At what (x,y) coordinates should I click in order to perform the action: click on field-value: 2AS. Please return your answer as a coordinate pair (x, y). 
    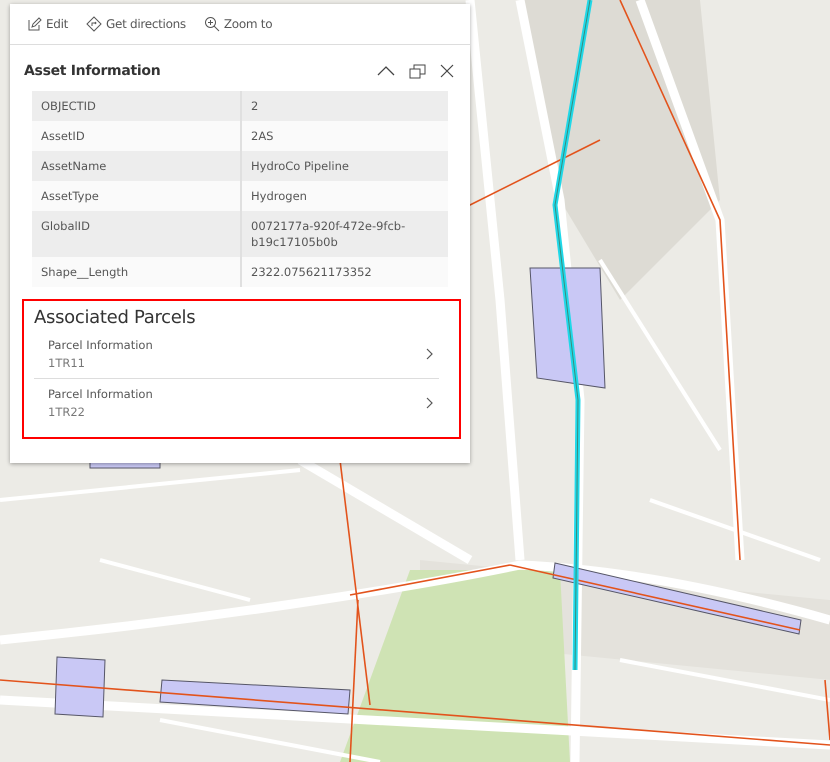
    Looking at the image, I should click on (344, 136).